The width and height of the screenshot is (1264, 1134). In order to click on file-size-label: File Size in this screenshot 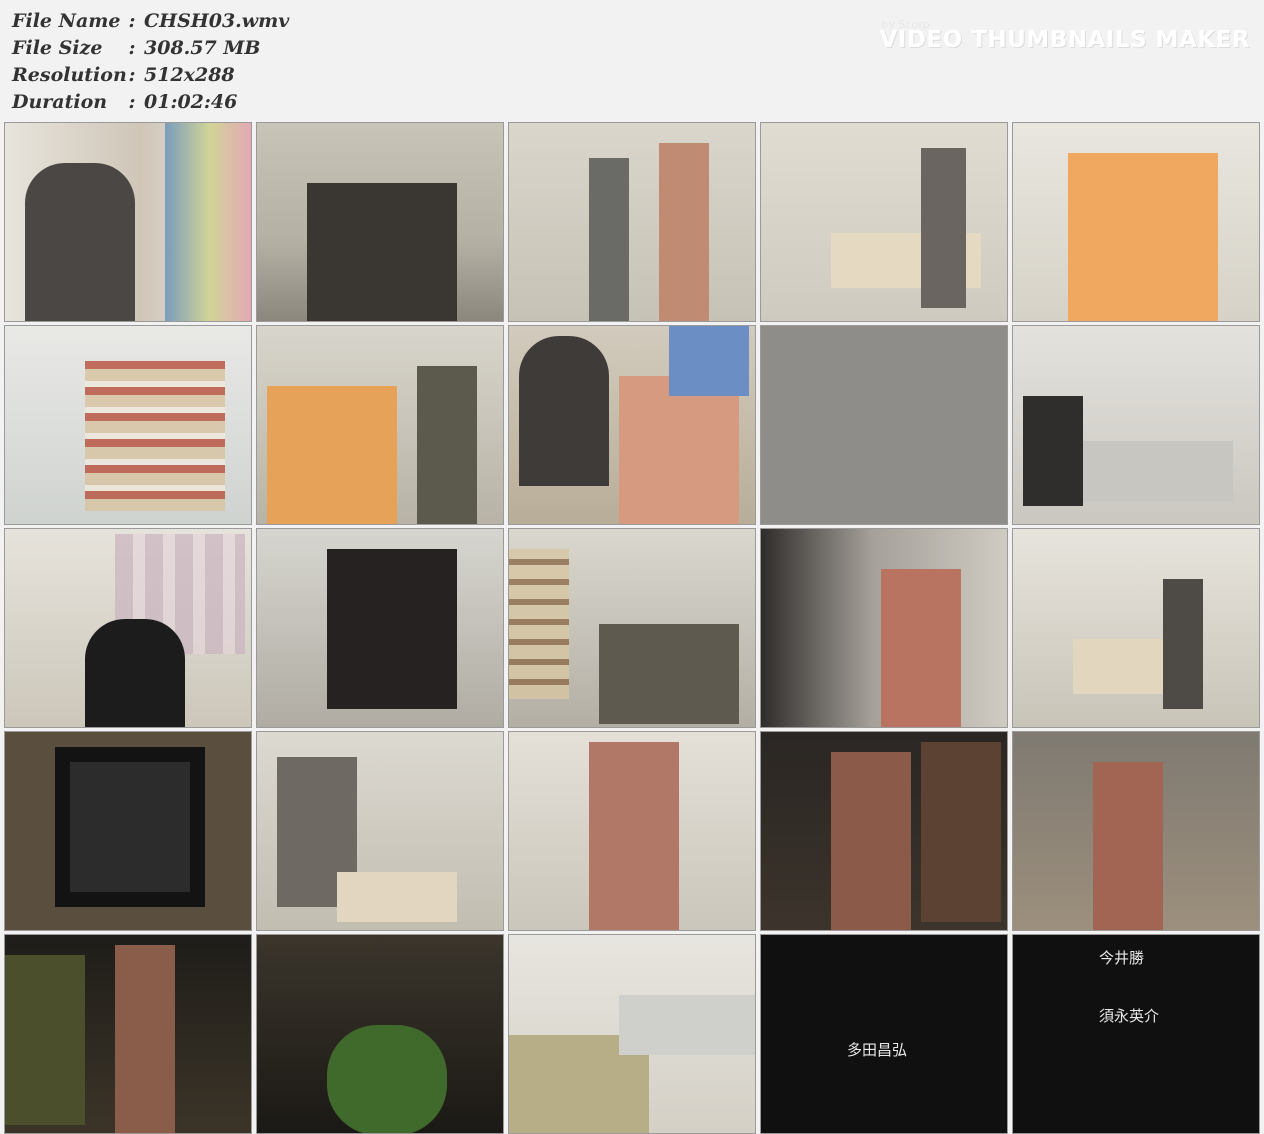, I will do `click(57, 48)`.